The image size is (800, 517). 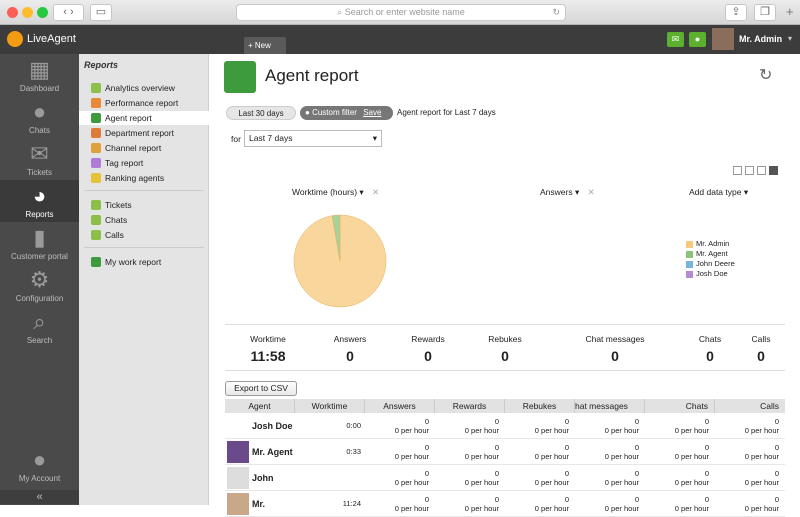 What do you see at coordinates (567, 192) in the screenshot?
I see `metric2-dropdown: Answers ▾ ✕` at bounding box center [567, 192].